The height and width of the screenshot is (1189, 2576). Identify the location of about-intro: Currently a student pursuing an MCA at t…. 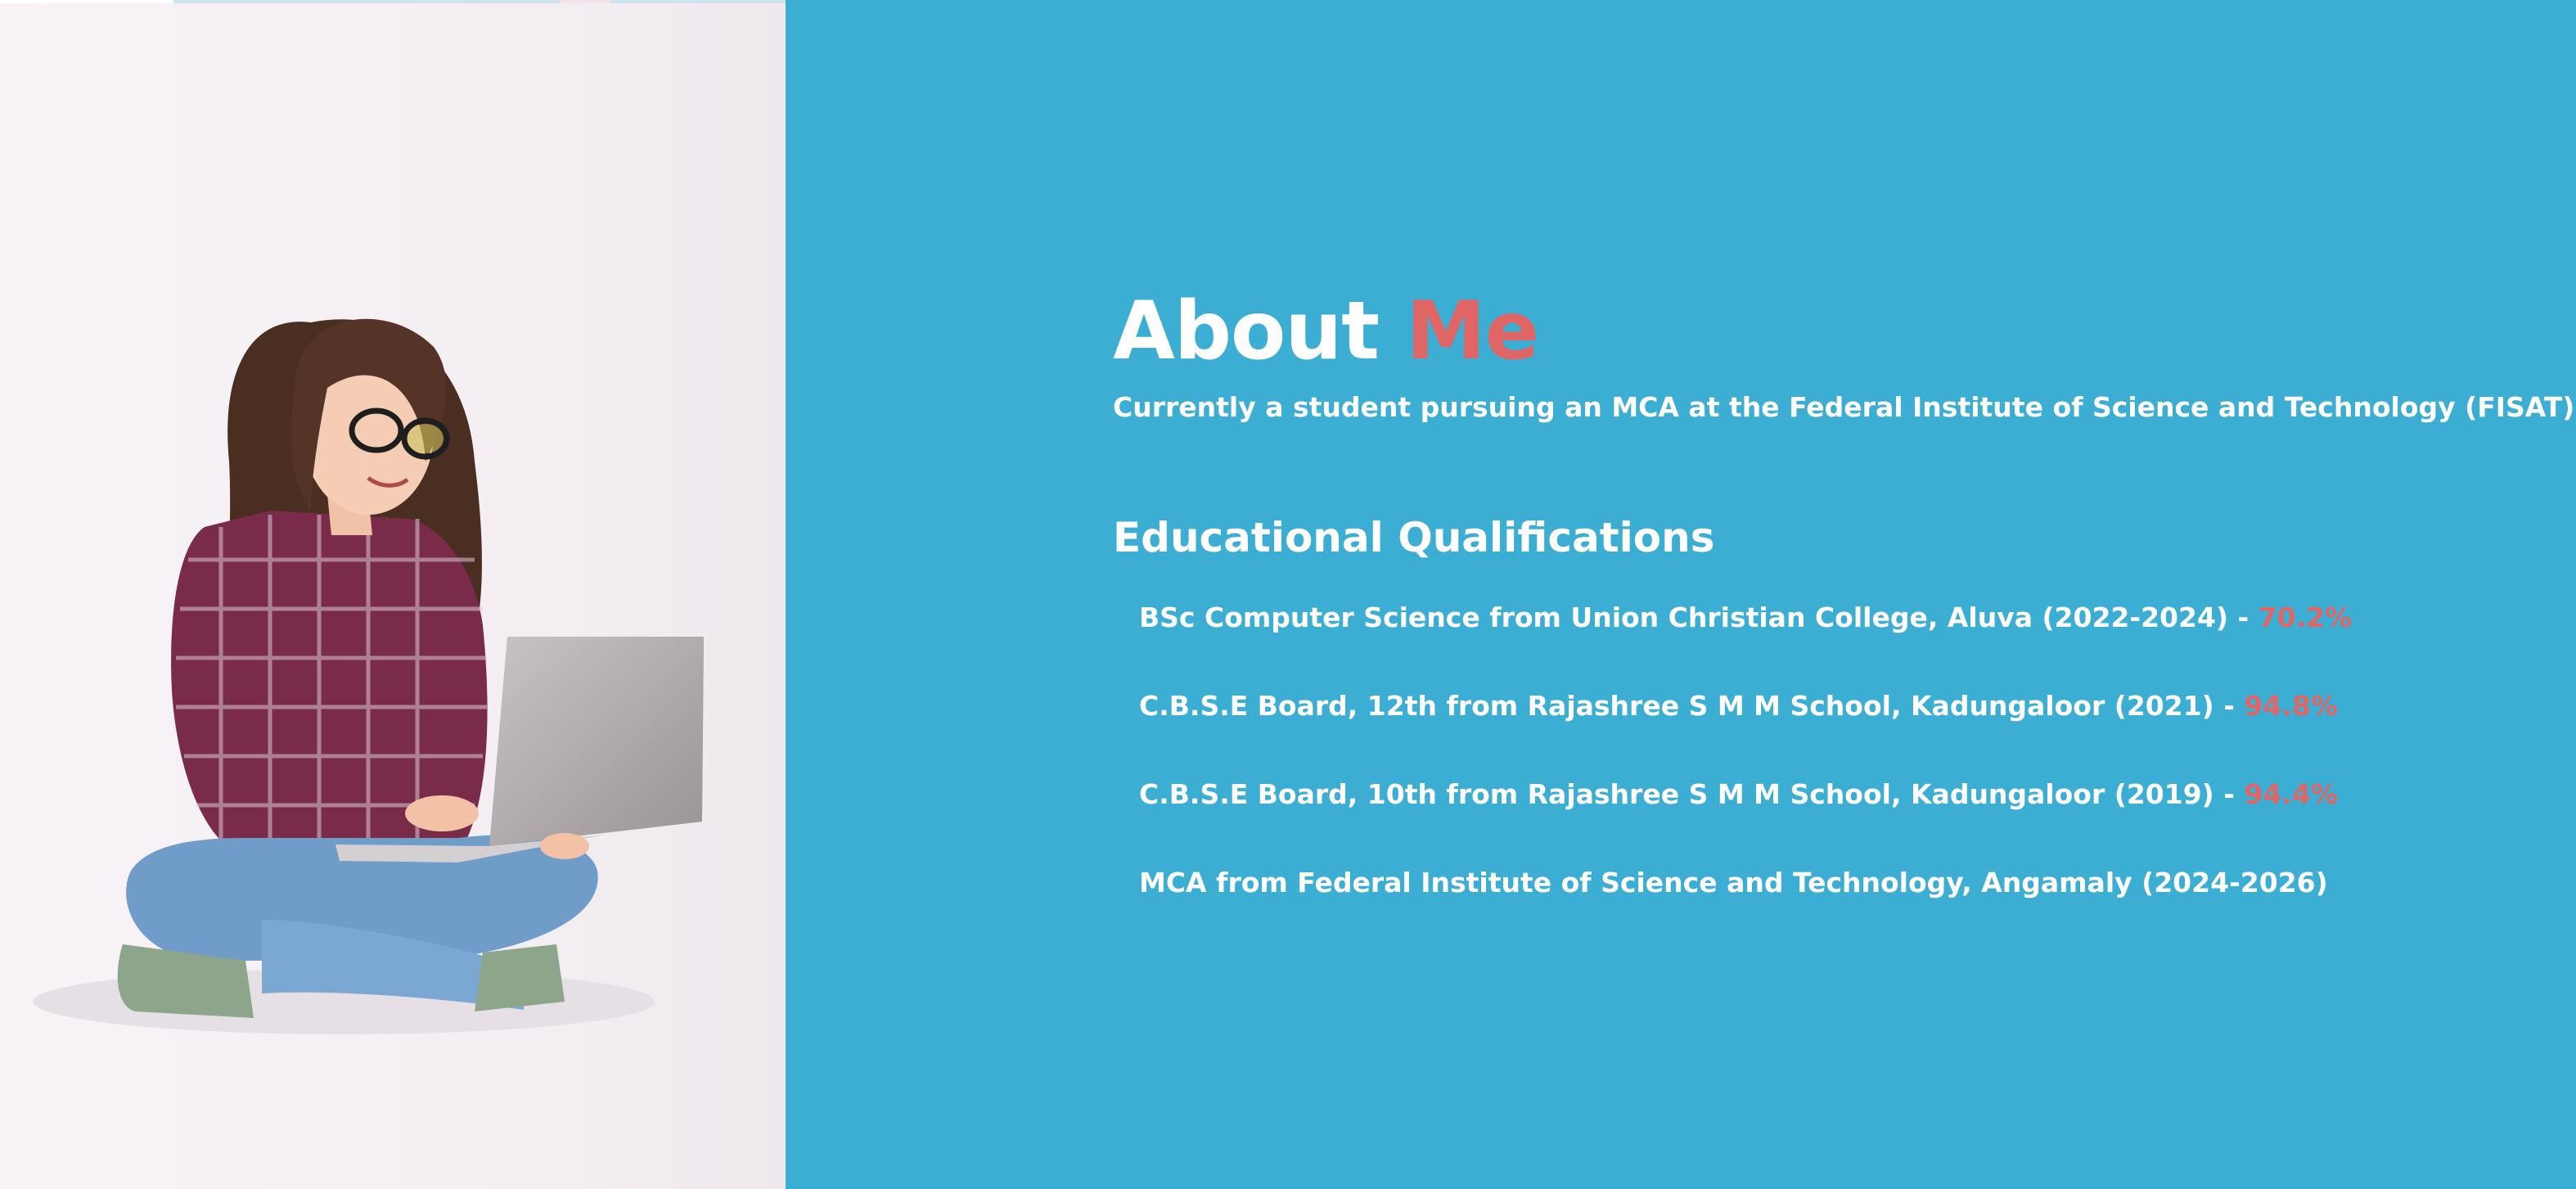
(1844, 407).